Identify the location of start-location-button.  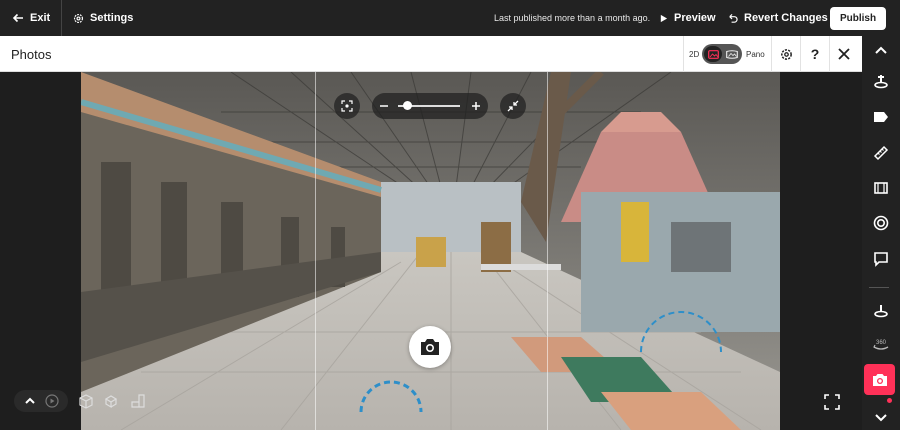
(881, 223).